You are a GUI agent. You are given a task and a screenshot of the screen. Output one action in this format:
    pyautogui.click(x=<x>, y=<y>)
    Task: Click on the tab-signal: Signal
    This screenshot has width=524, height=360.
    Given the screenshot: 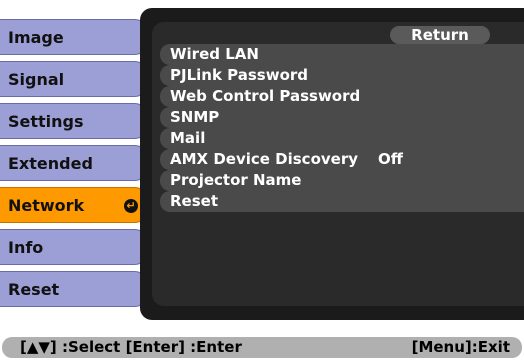 What is the action you would take?
    pyautogui.click(x=73, y=79)
    